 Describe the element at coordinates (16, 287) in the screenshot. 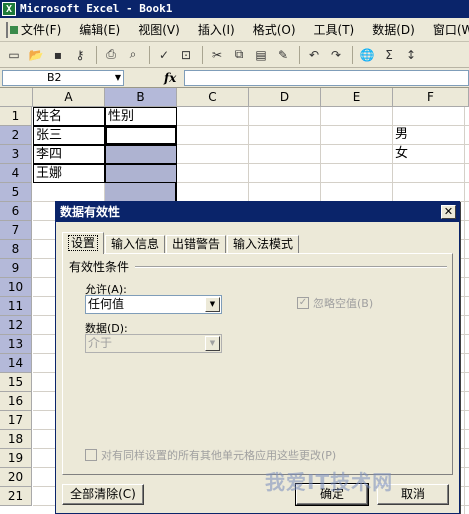

I see `row-header-10: 10` at that location.